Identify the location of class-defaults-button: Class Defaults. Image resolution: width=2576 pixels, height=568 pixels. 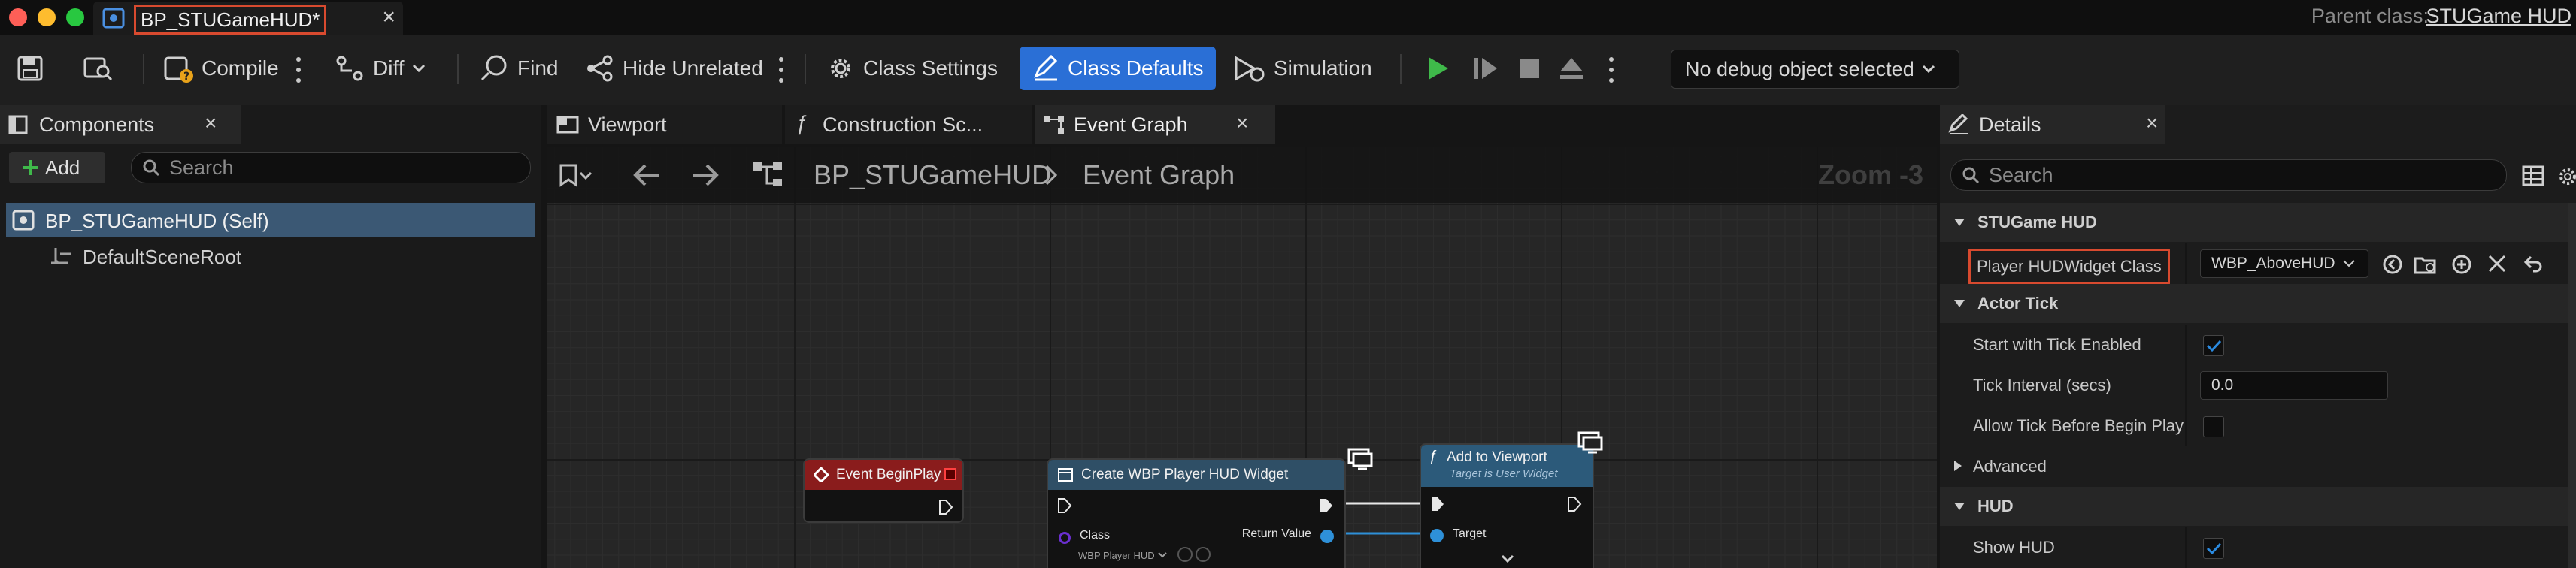
(1118, 68).